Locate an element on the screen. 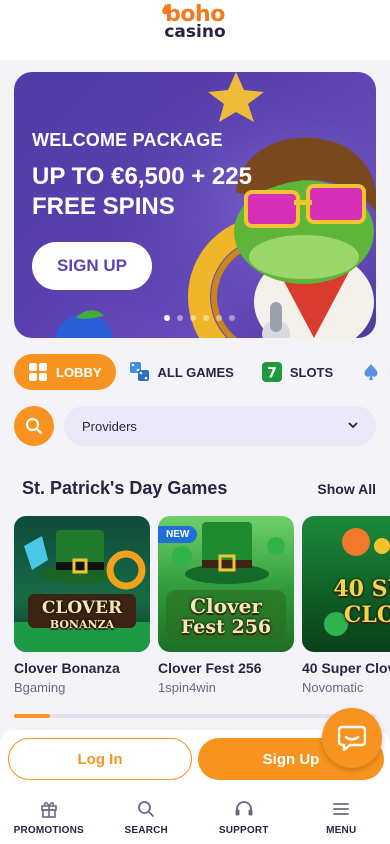 This screenshot has width=390, height=844. nav-search: SEARCH is located at coordinates (147, 817).